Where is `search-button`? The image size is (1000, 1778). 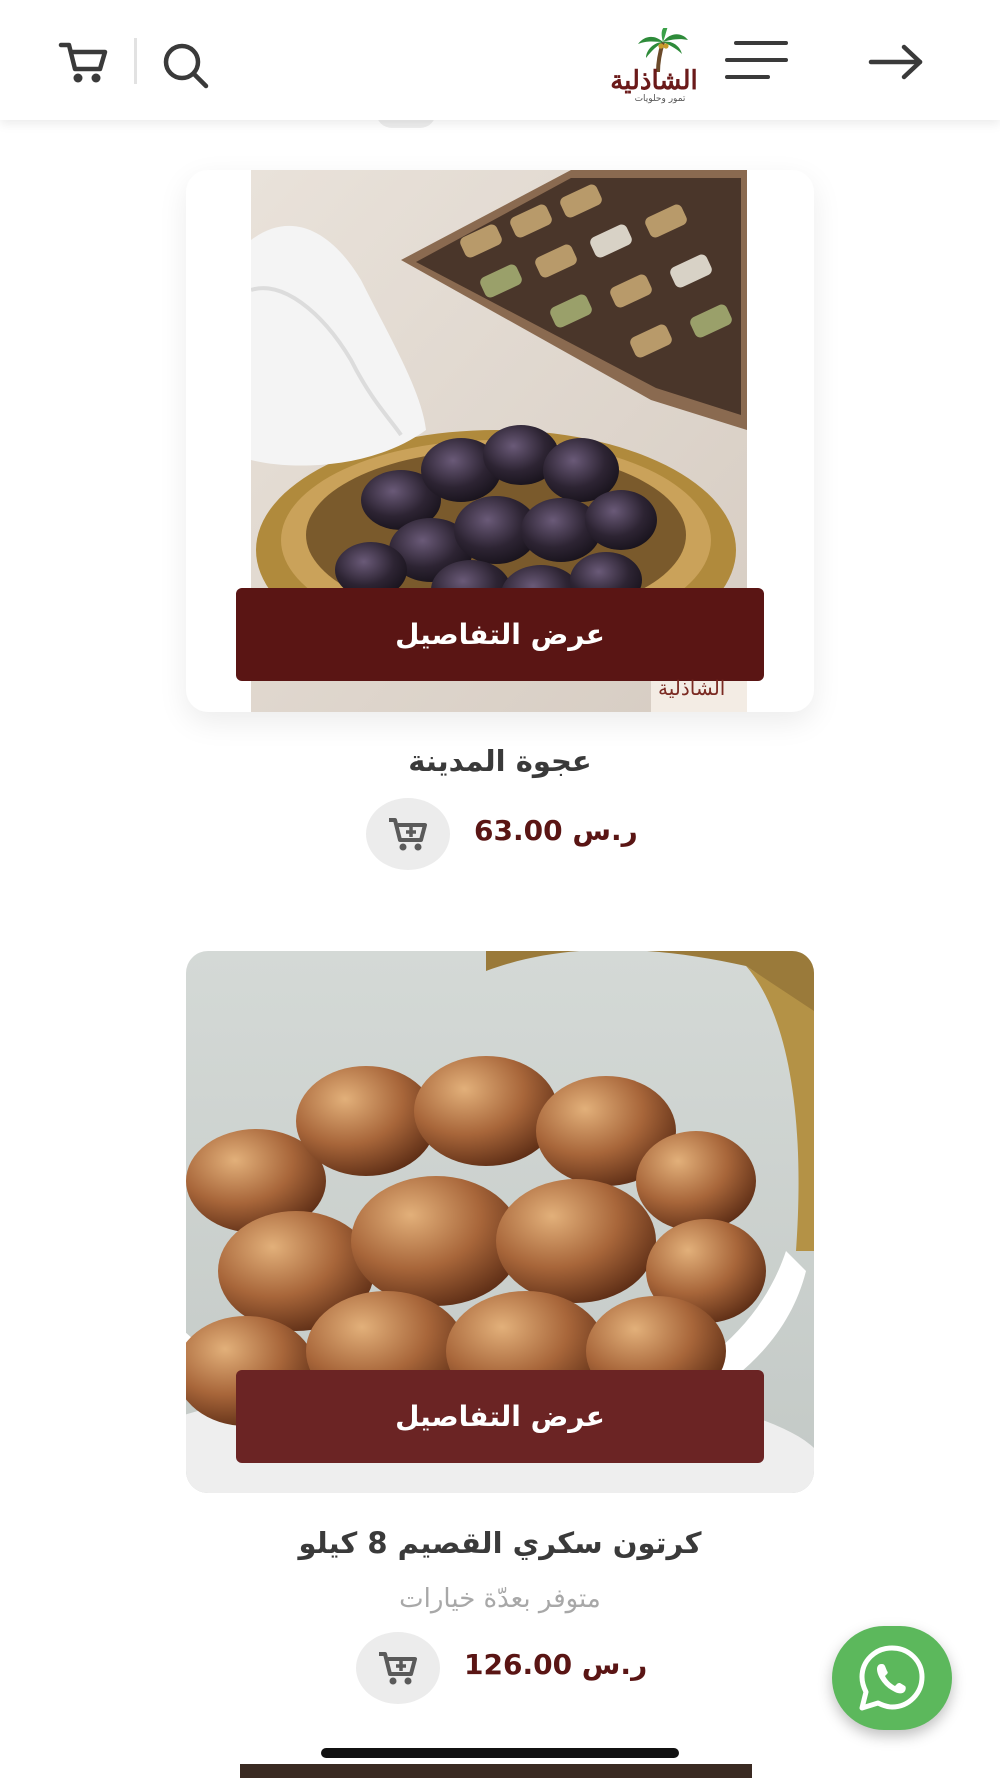
search-button is located at coordinates (186, 66).